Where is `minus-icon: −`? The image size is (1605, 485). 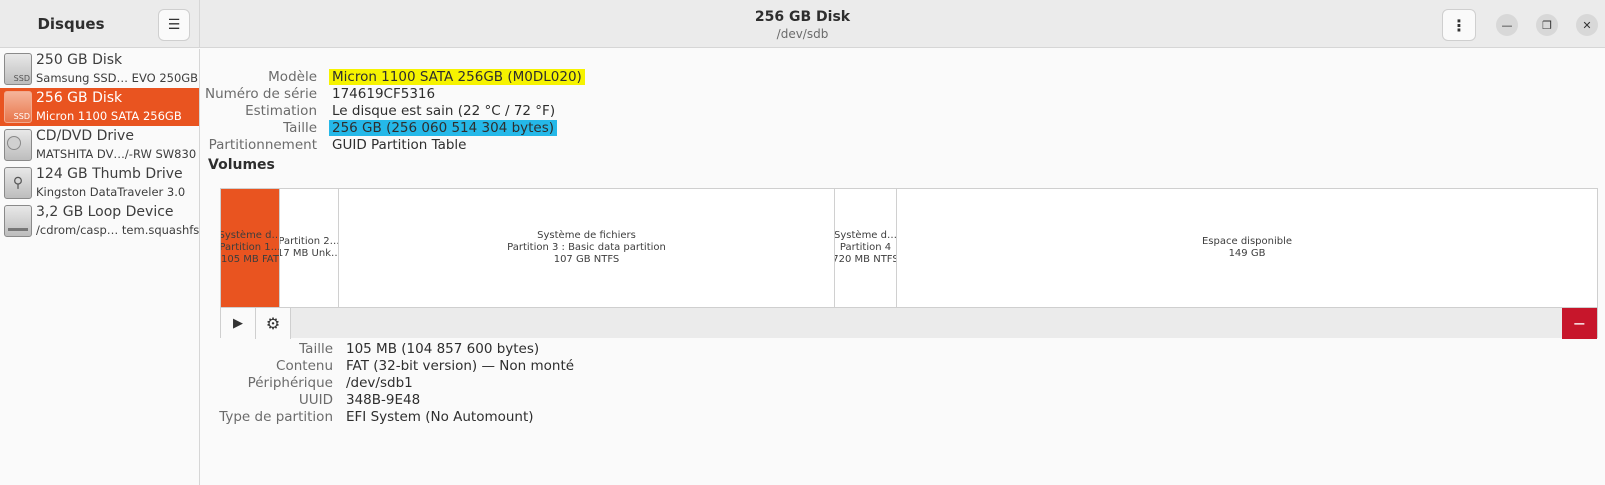 minus-icon: − is located at coordinates (1579, 323).